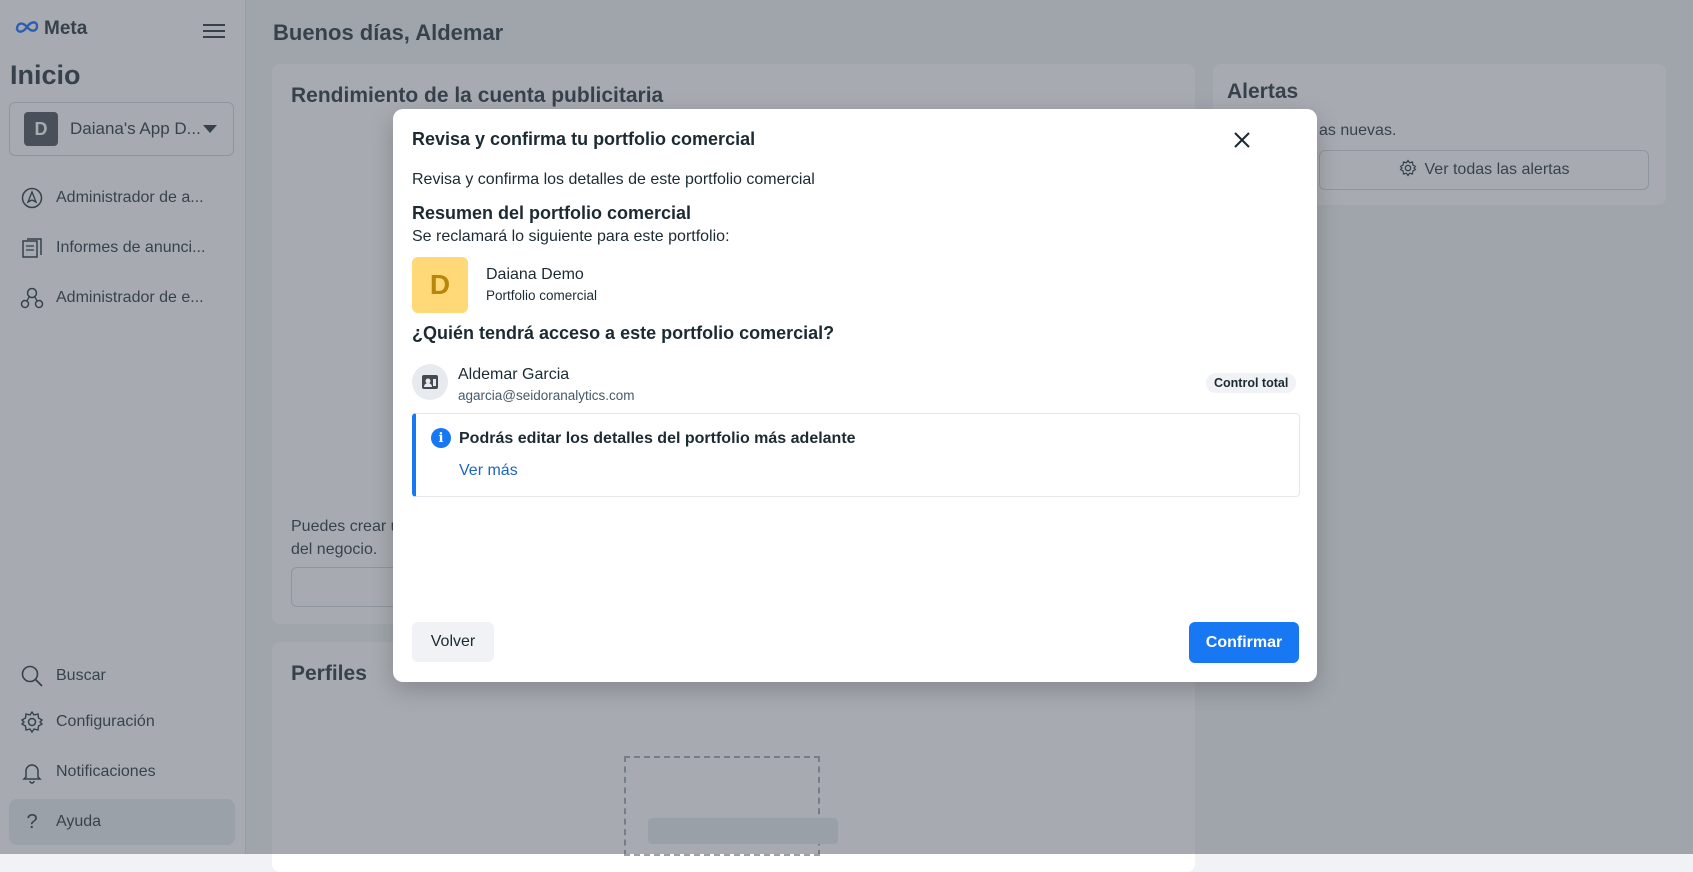 This screenshot has width=1693, height=872. What do you see at coordinates (1251, 383) in the screenshot?
I see `role-badge: Control total` at bounding box center [1251, 383].